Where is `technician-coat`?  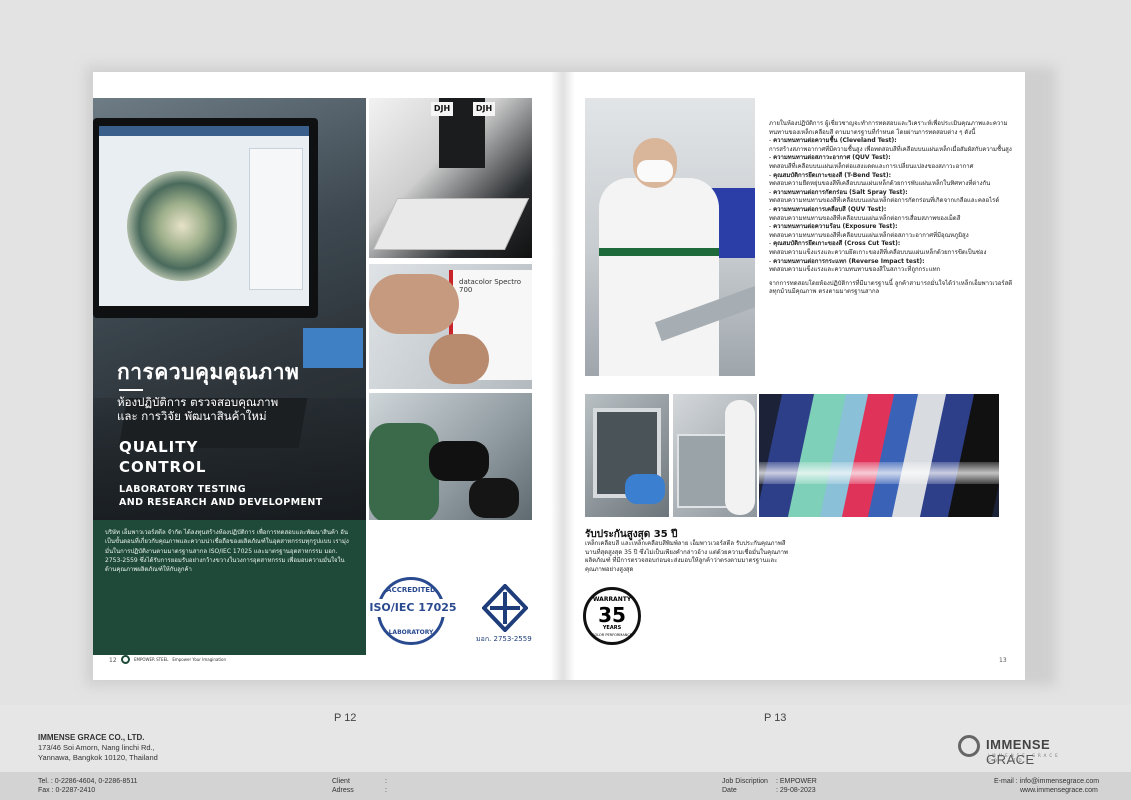 technician-coat is located at coordinates (740, 457).